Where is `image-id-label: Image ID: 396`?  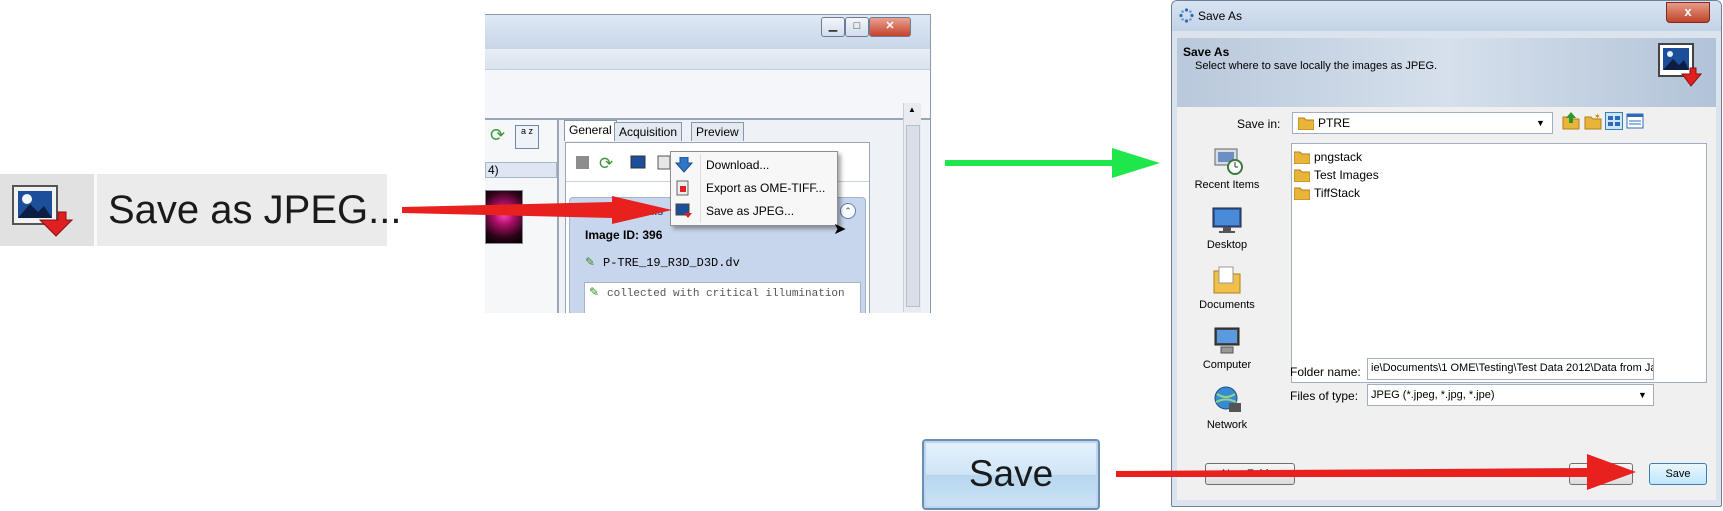
image-id-label: Image ID: 396 is located at coordinates (624, 235).